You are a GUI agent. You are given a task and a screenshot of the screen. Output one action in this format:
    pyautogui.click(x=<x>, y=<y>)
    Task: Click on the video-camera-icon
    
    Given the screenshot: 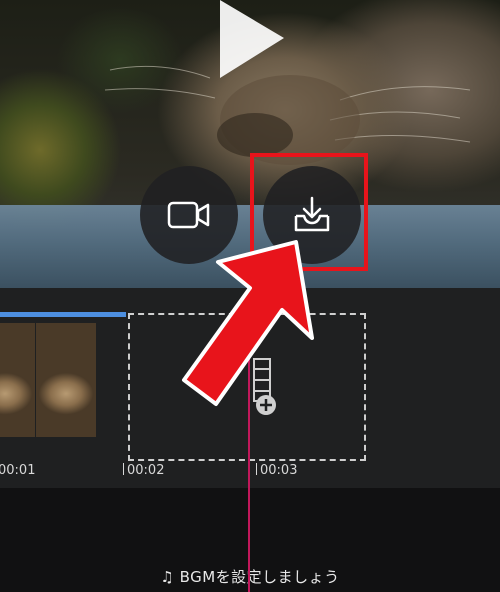 What is the action you would take?
    pyautogui.click(x=188, y=215)
    